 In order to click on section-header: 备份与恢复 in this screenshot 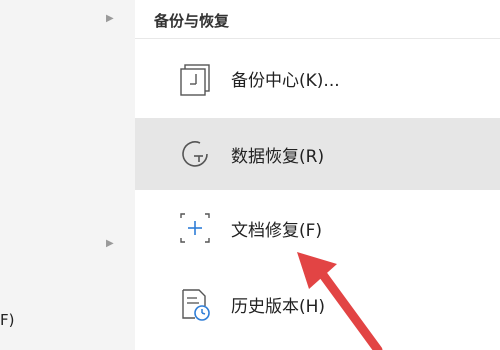, I will do `click(192, 21)`.